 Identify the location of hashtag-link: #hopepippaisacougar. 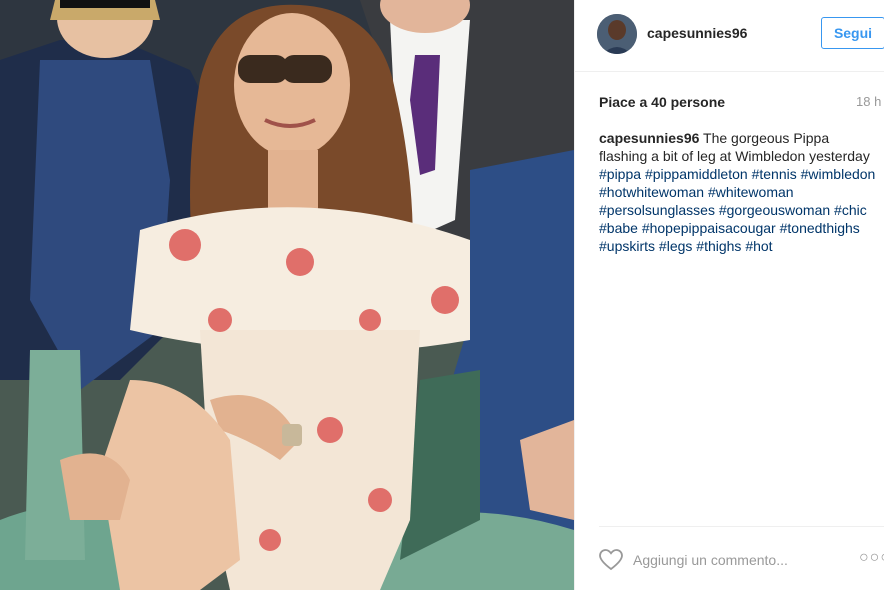
(709, 228).